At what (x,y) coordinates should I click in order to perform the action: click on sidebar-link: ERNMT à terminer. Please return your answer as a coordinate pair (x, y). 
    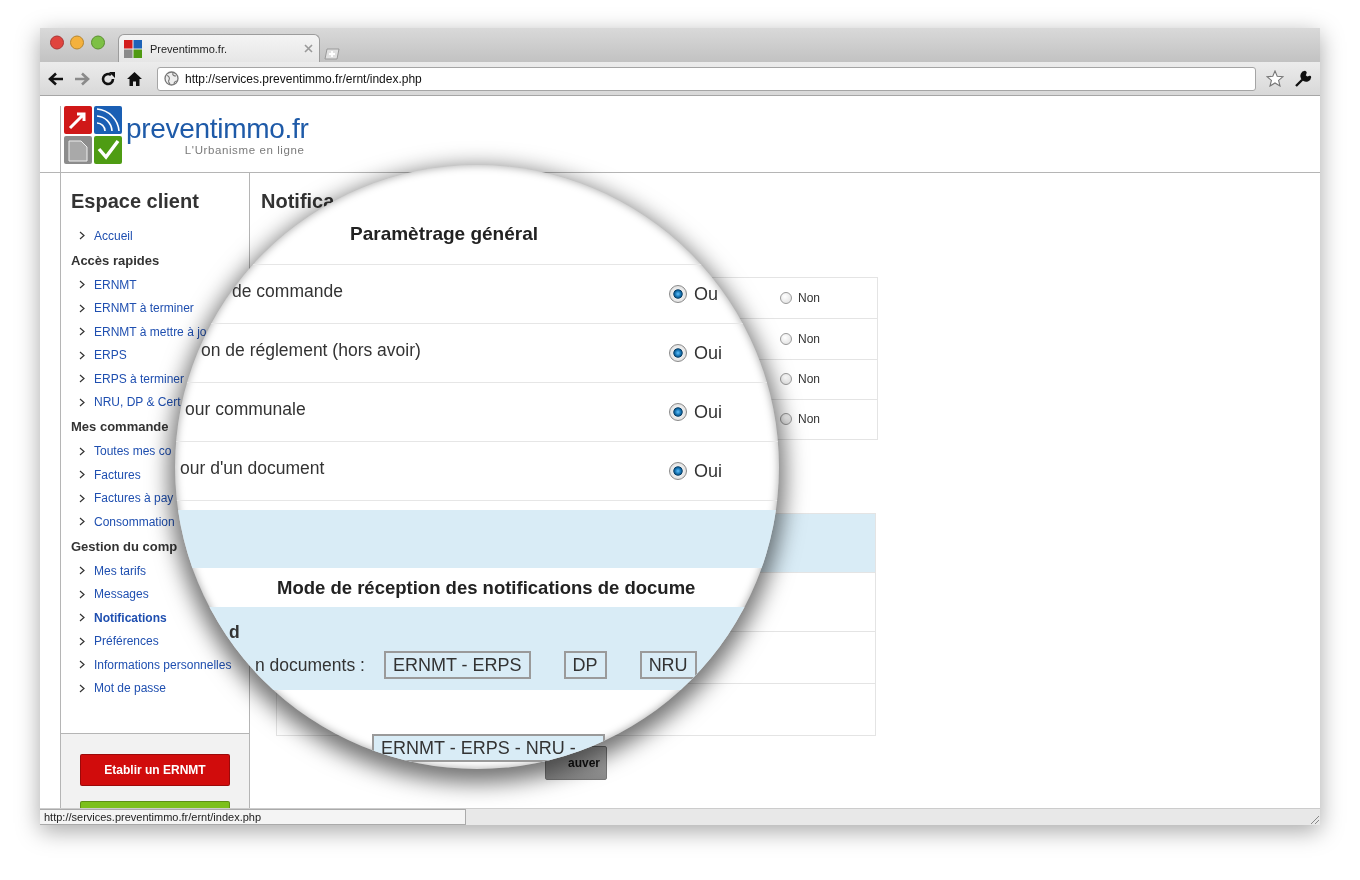
    Looking at the image, I should click on (144, 308).